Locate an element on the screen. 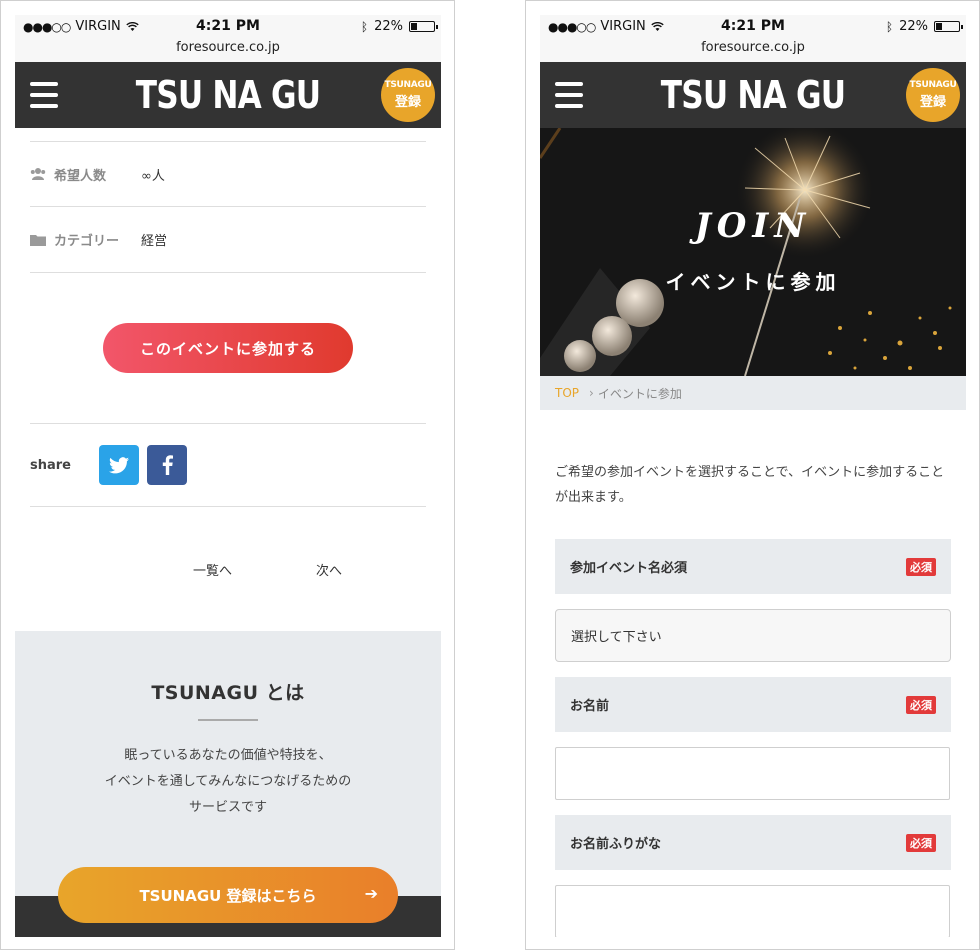  folder-icon is located at coordinates (38, 240).